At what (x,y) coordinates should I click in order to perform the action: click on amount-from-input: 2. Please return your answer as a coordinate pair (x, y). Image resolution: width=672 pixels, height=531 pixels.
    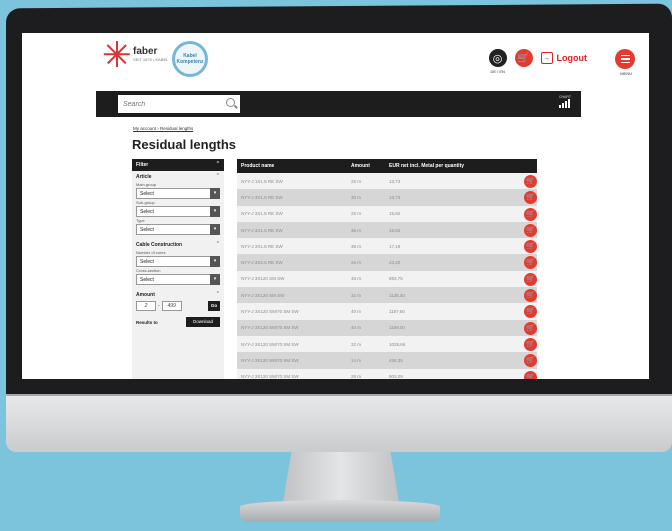
    Looking at the image, I should click on (146, 306).